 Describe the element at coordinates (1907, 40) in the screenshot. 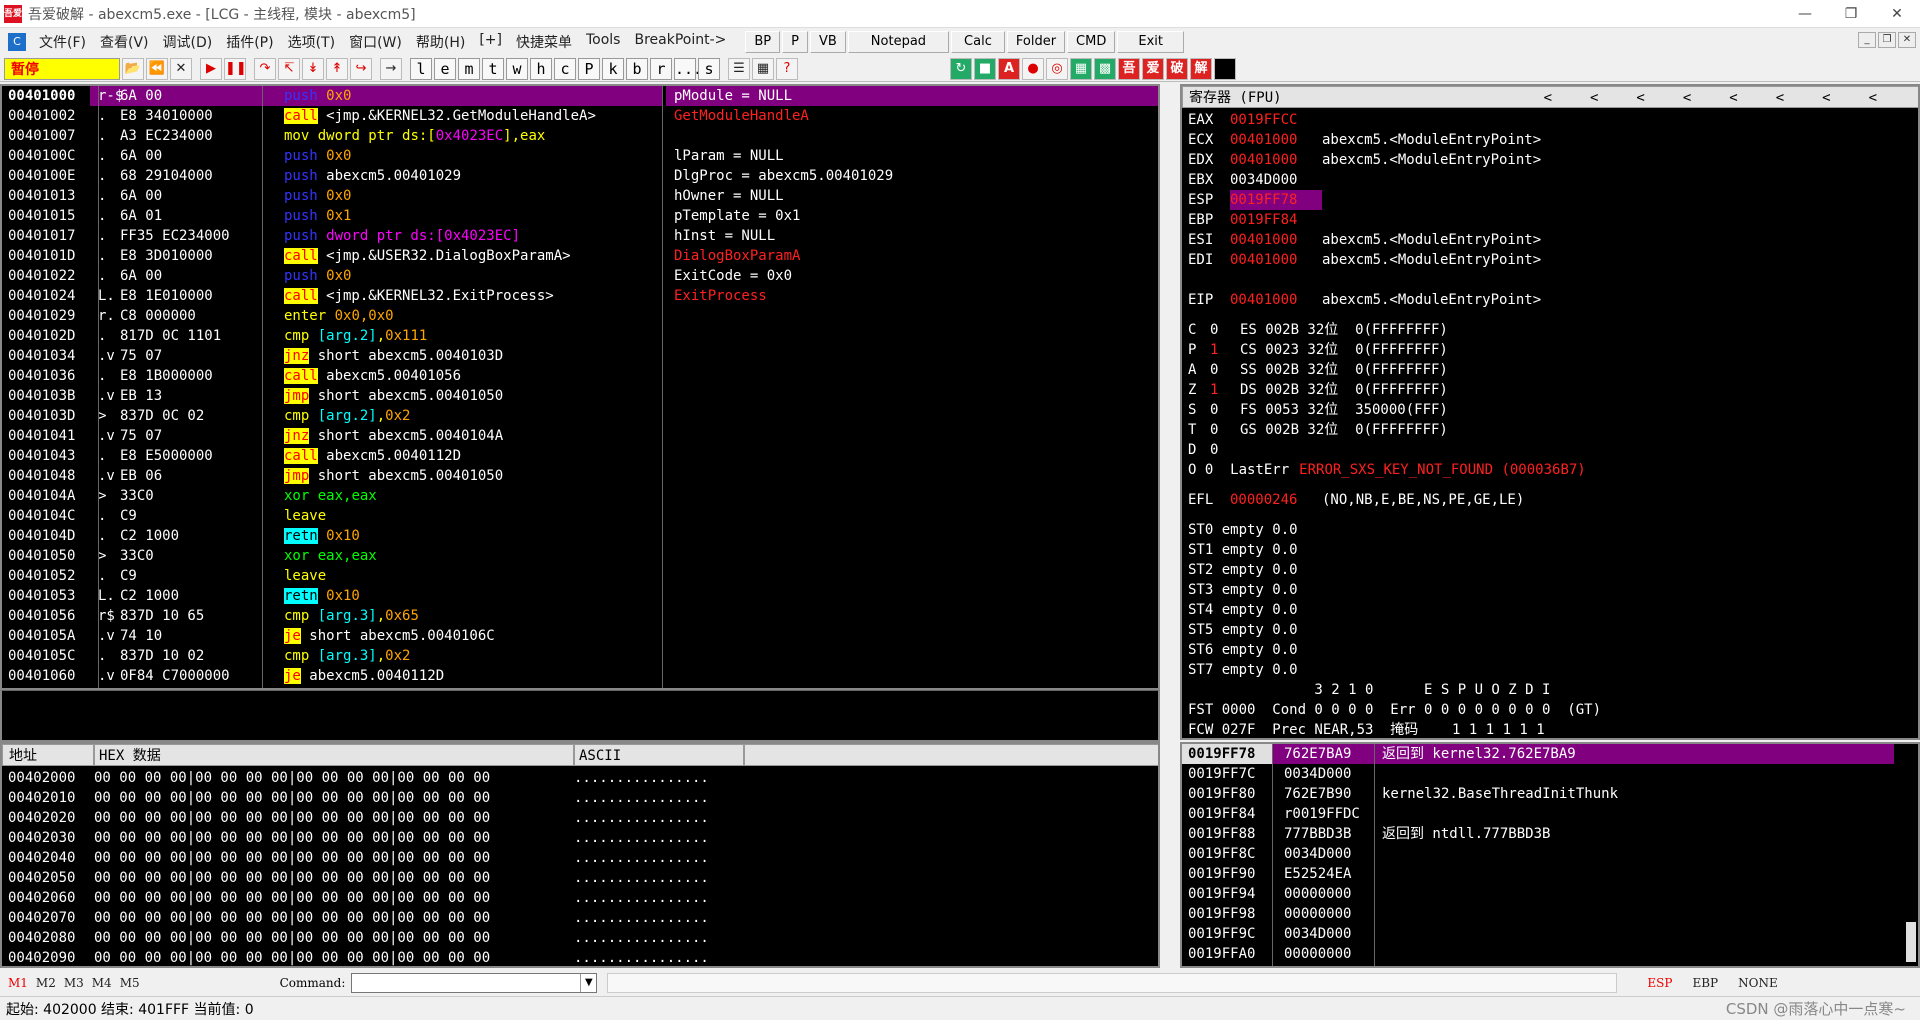

I see `mdi-close-icon: ✕` at that location.